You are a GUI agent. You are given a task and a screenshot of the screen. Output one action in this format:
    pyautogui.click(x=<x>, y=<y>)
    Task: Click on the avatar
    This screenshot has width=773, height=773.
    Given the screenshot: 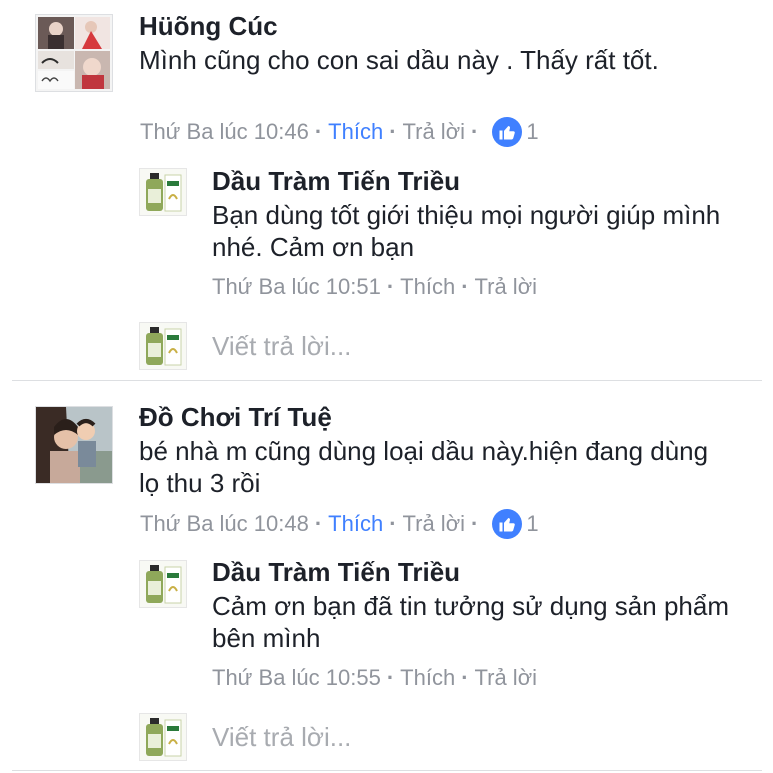 What is the action you would take?
    pyautogui.click(x=74, y=445)
    